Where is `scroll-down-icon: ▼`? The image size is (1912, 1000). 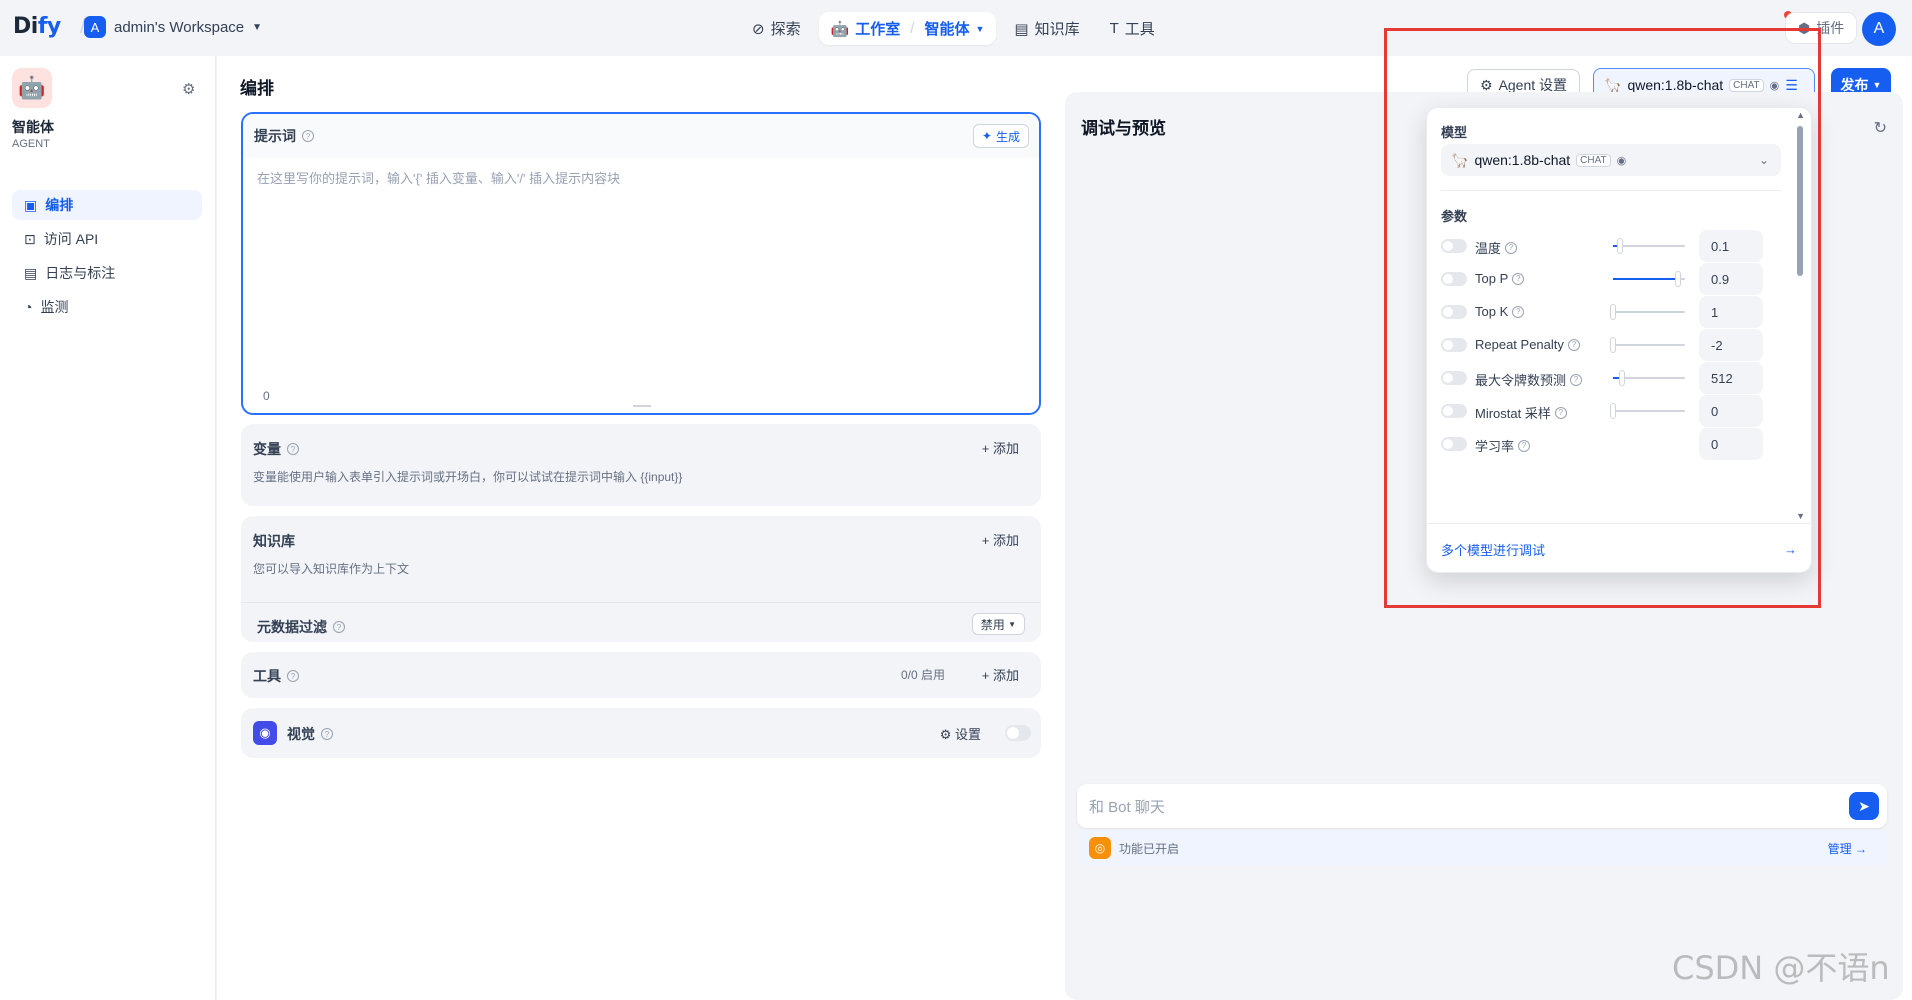 scroll-down-icon: ▼ is located at coordinates (1800, 516).